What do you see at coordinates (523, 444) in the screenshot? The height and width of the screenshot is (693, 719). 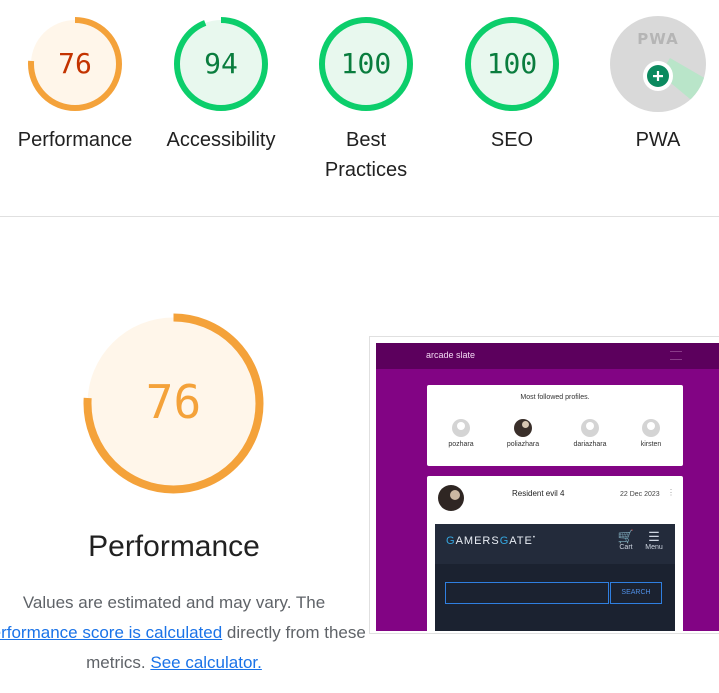 I see `profile-name: poliazhara` at bounding box center [523, 444].